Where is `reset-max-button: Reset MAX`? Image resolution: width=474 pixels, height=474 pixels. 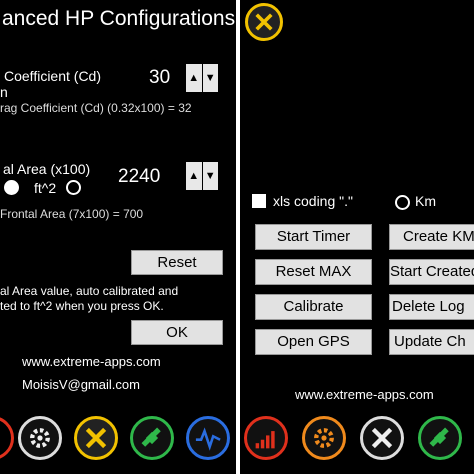 reset-max-button: Reset MAX is located at coordinates (313, 272).